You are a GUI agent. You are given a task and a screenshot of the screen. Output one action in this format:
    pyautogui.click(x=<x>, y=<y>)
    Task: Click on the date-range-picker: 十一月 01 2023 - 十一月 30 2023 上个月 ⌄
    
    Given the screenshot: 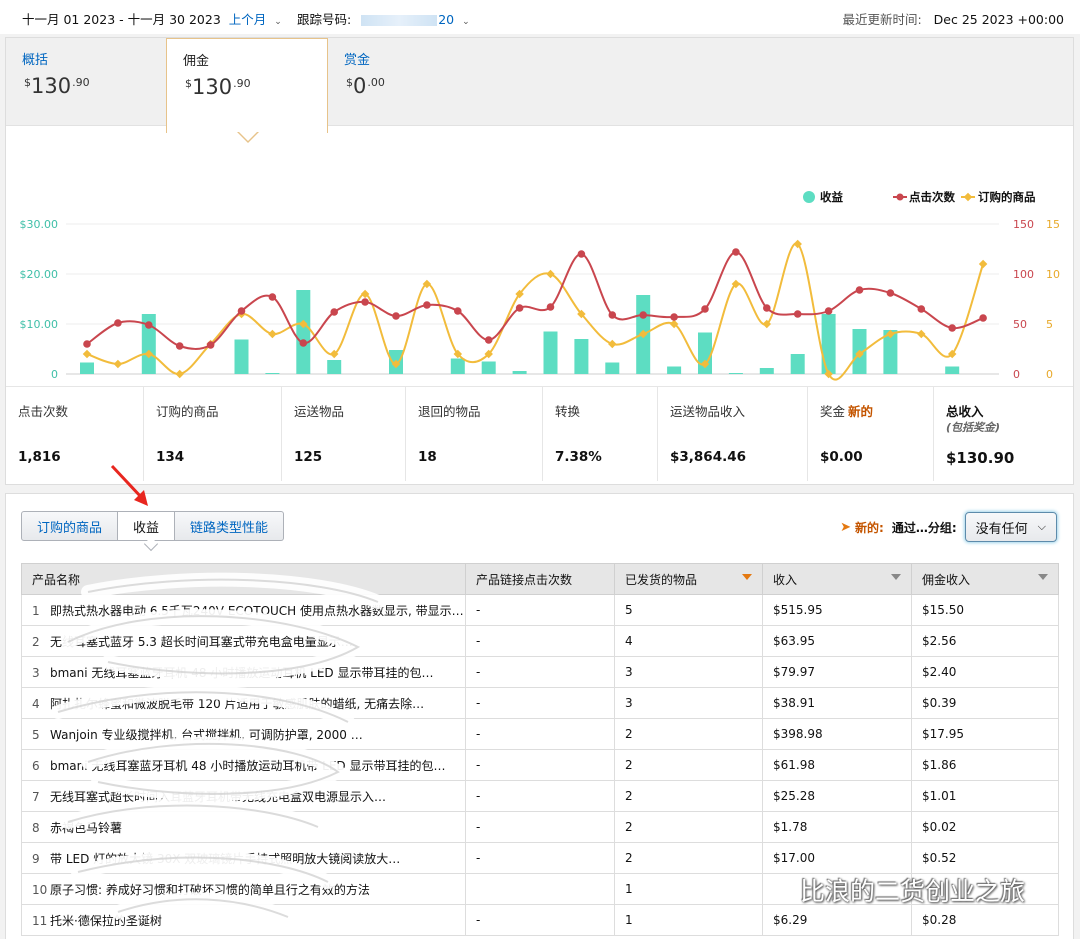 What is the action you would take?
    pyautogui.click(x=152, y=18)
    